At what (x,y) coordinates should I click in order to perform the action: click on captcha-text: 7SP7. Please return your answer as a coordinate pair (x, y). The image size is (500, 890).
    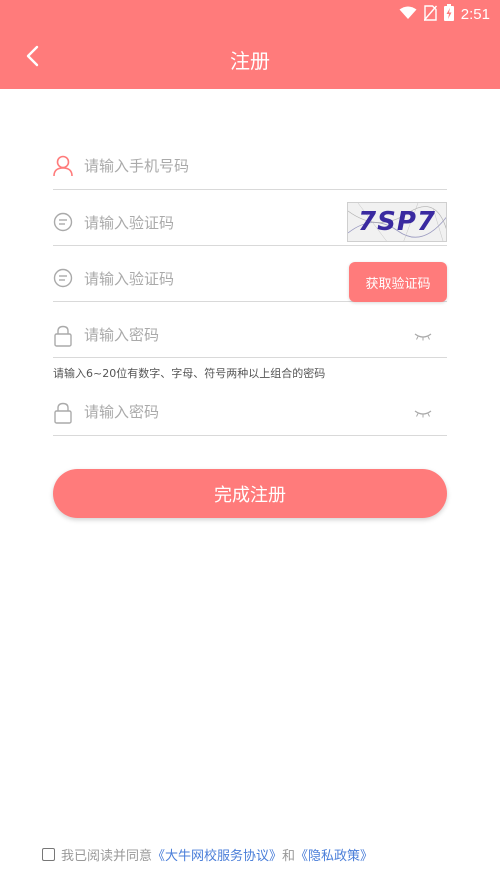
    Looking at the image, I should click on (397, 222).